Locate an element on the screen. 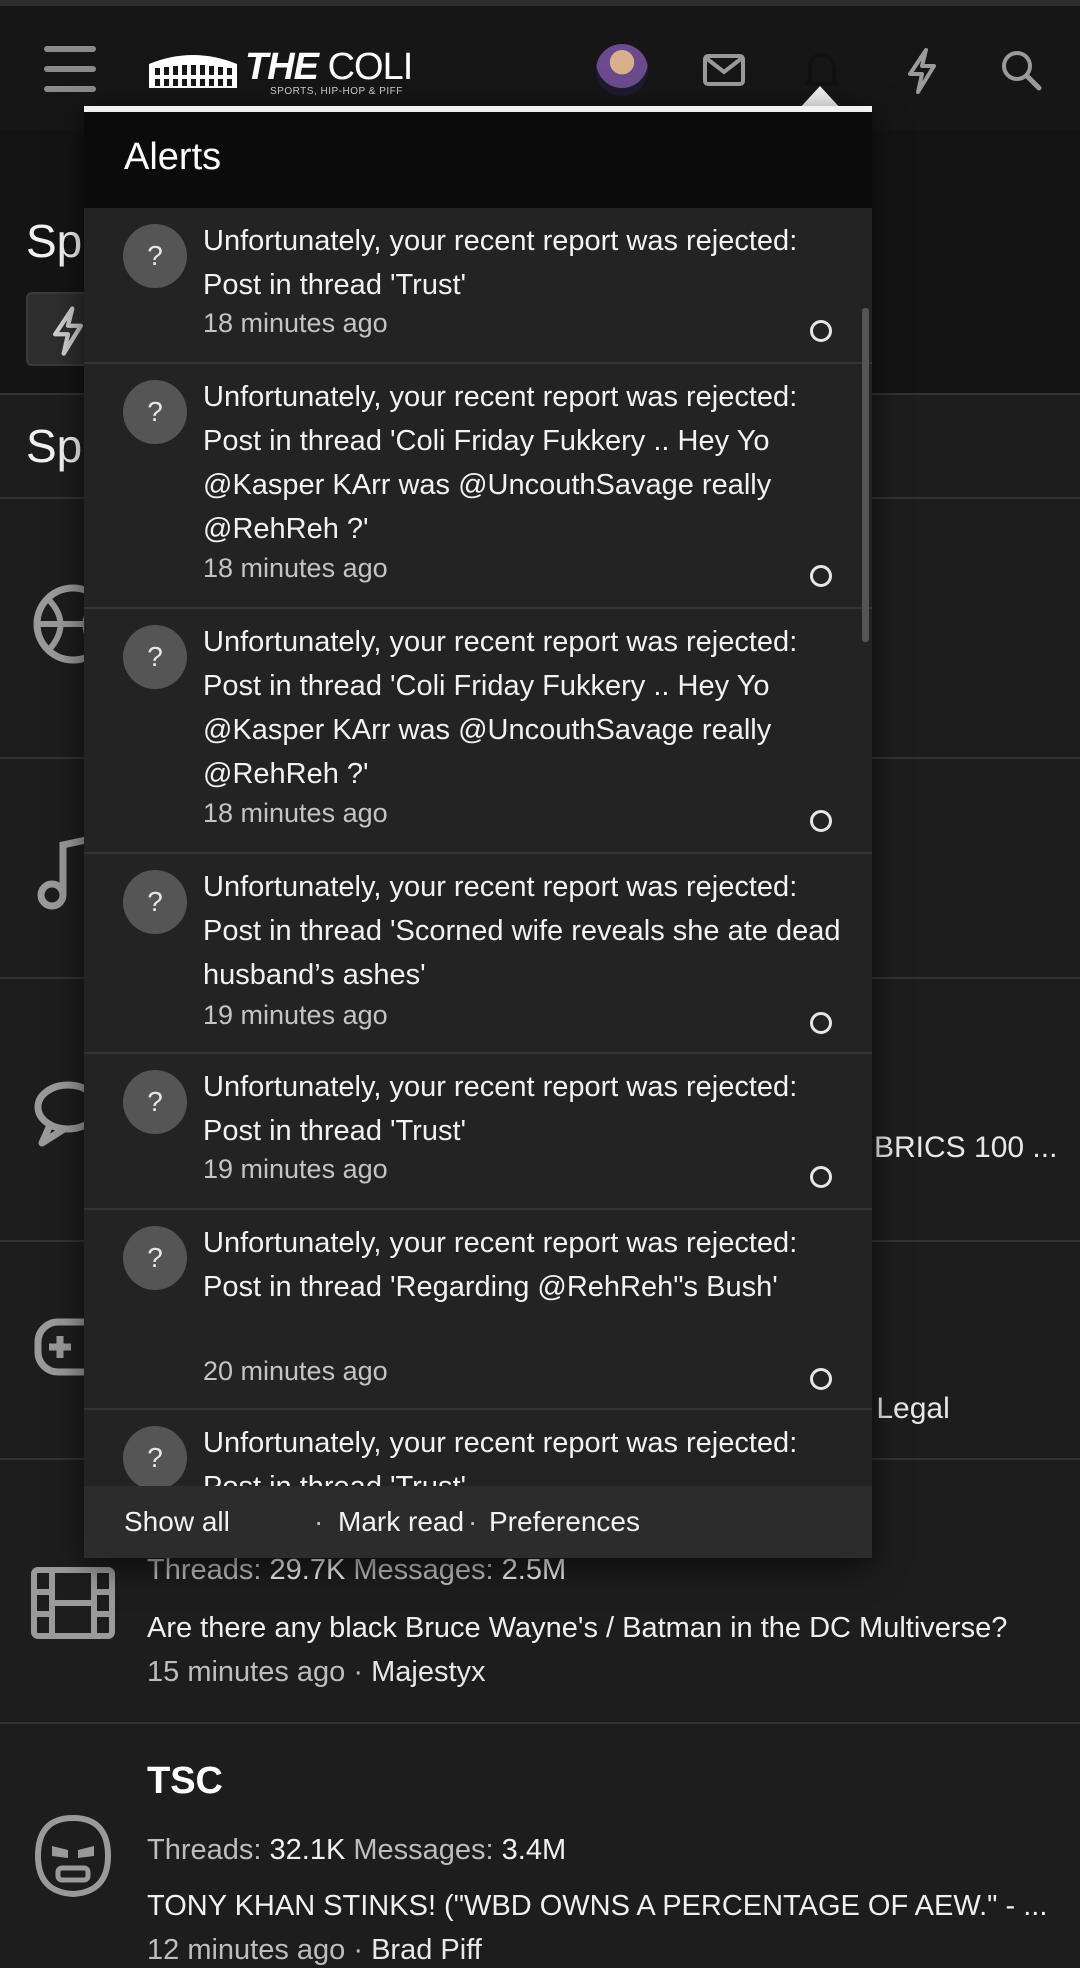 The height and width of the screenshot is (1968, 1080). latest-post-meta: 12 minutes ago · Brad Piff is located at coordinates (314, 1950).